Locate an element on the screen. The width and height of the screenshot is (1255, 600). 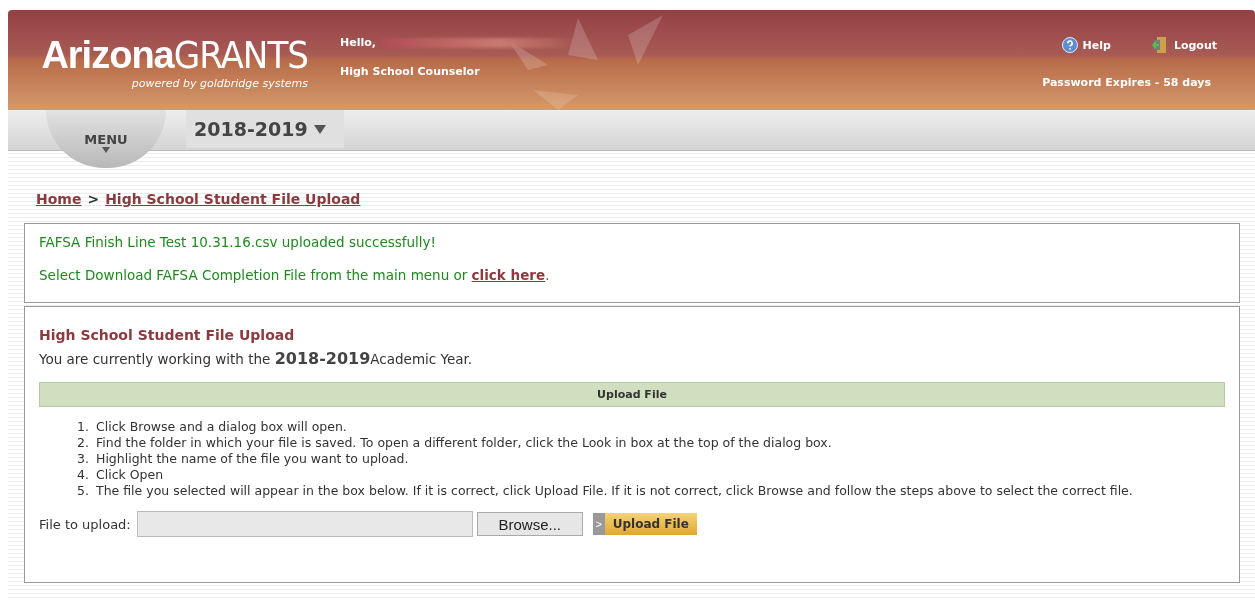
year-dropdown: 2018-2019 is located at coordinates (265, 129).